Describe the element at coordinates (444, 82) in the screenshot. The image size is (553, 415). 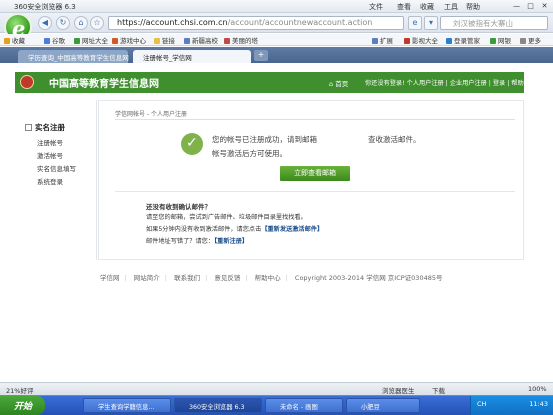
I see `header-links: 你还没有登录! 个人用户注册 | 企业用户注册 | 登录 | 帮助` at that location.